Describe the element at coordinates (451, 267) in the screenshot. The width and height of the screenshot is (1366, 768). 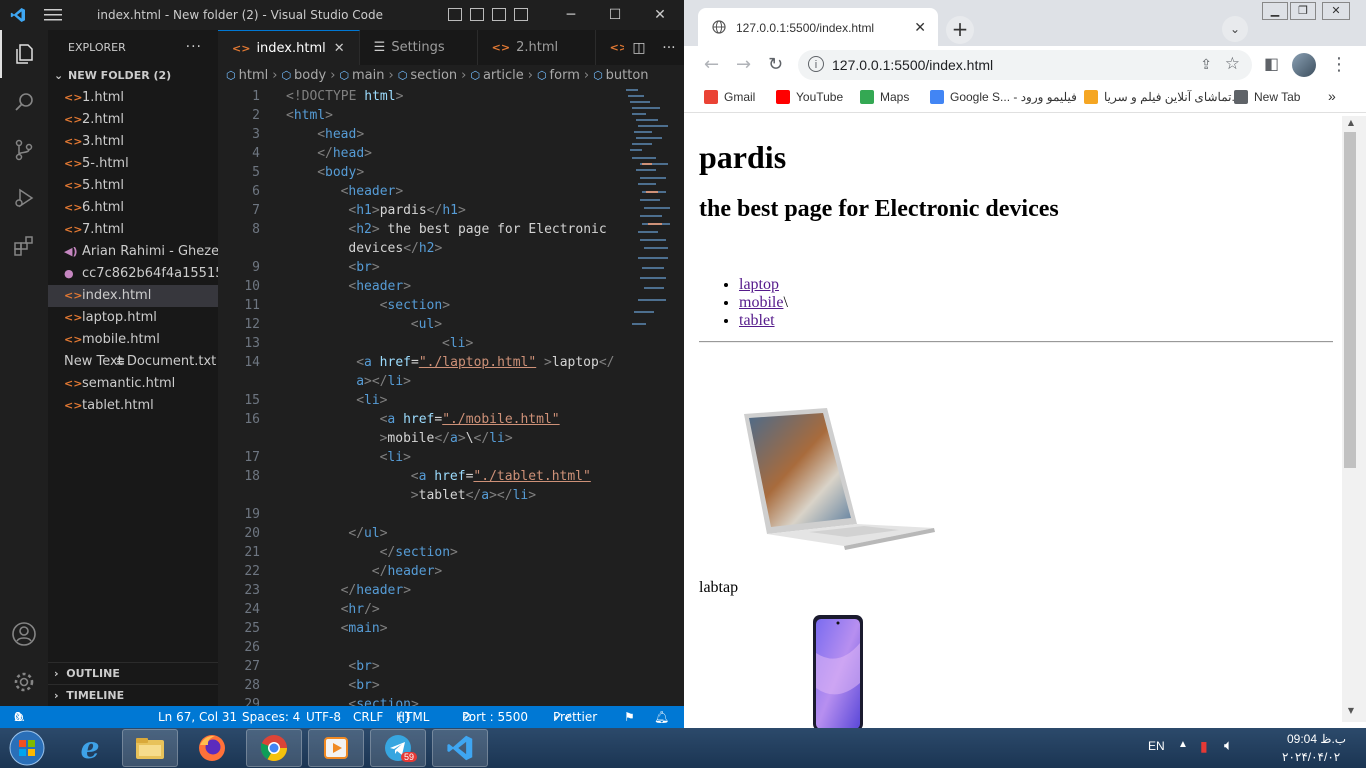
I see `code-line: 9 <br>` at that location.